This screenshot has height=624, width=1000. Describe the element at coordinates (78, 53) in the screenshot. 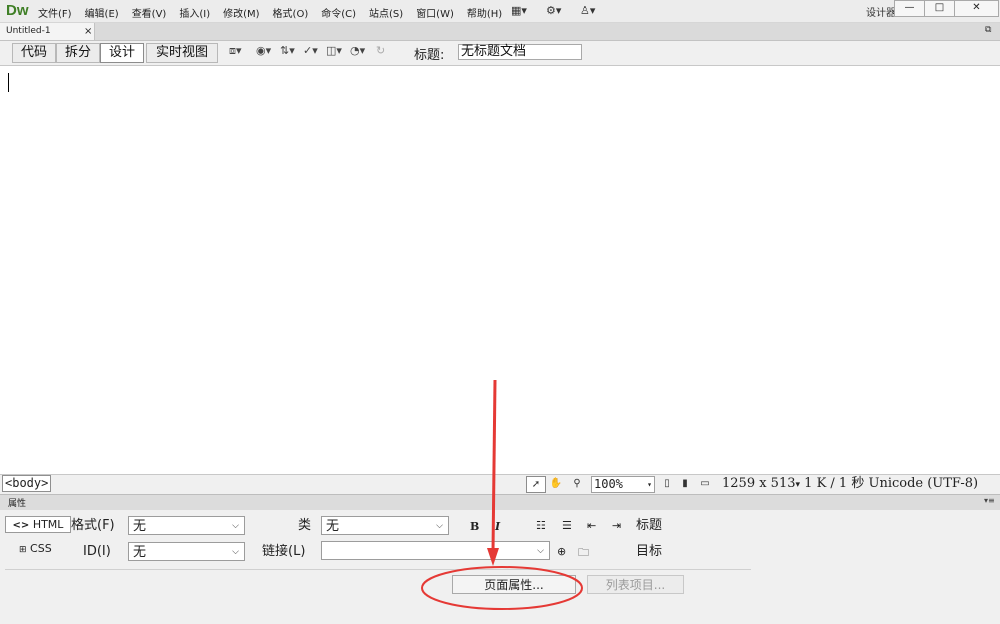

I see `split-view-button: 拆分` at that location.